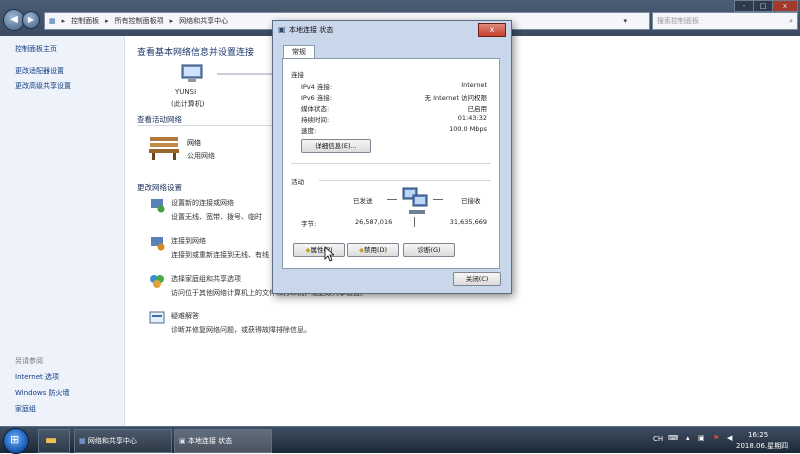  I want to click on forward-arrow-icon: ▶, so click(31, 19).